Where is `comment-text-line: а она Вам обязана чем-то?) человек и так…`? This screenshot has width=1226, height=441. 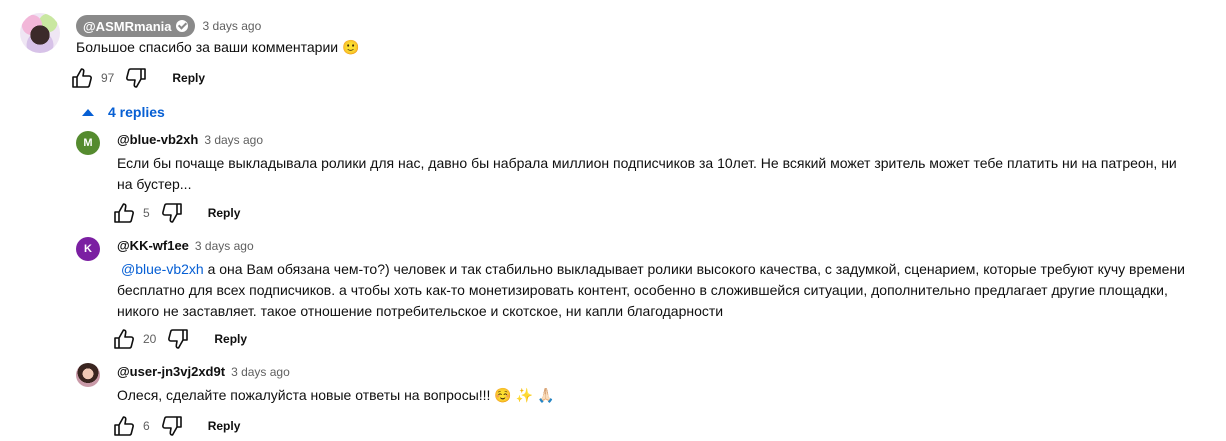 comment-text-line: а она Вам обязана чем-то?) человек и так… is located at coordinates (694, 269).